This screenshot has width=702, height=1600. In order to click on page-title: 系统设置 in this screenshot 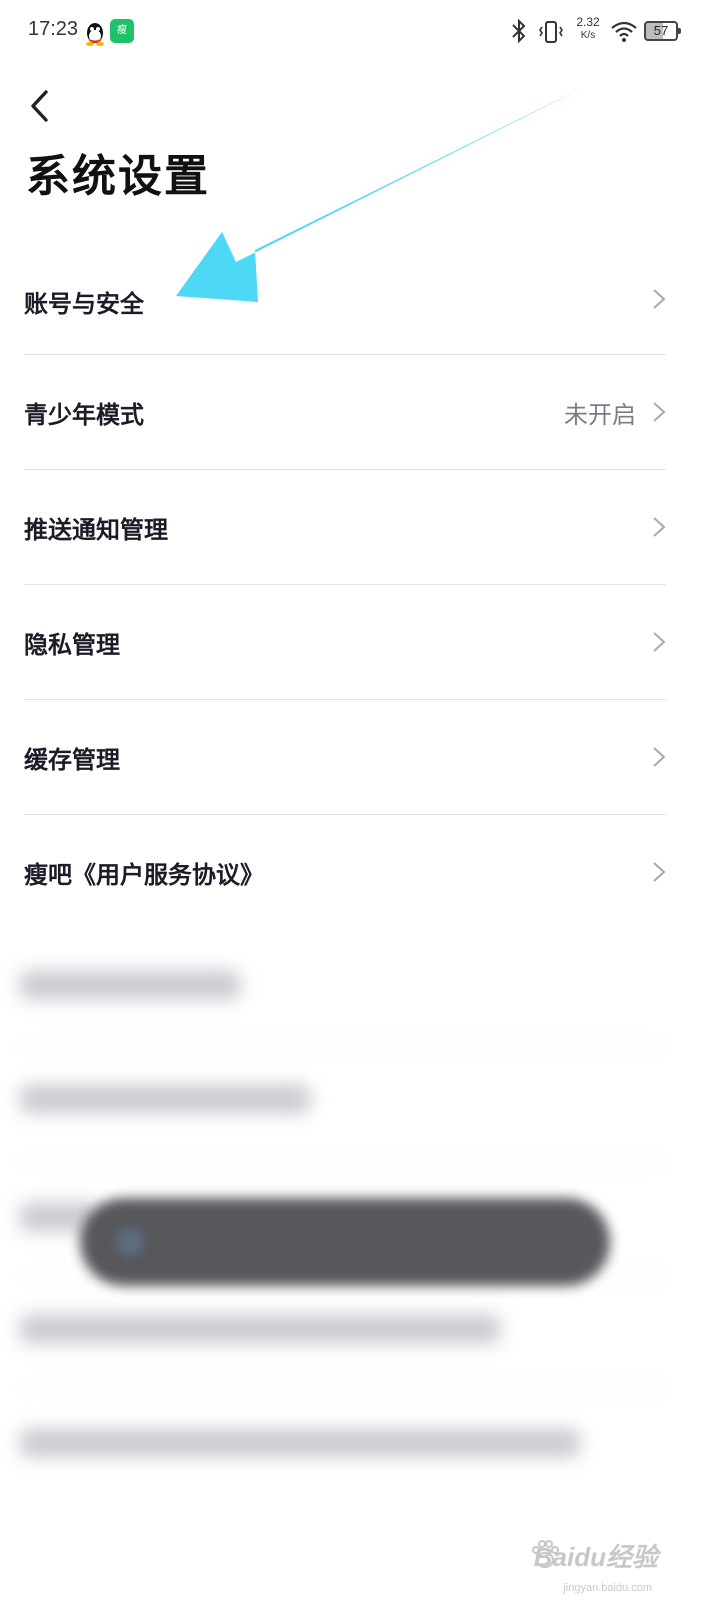, I will do `click(118, 176)`.